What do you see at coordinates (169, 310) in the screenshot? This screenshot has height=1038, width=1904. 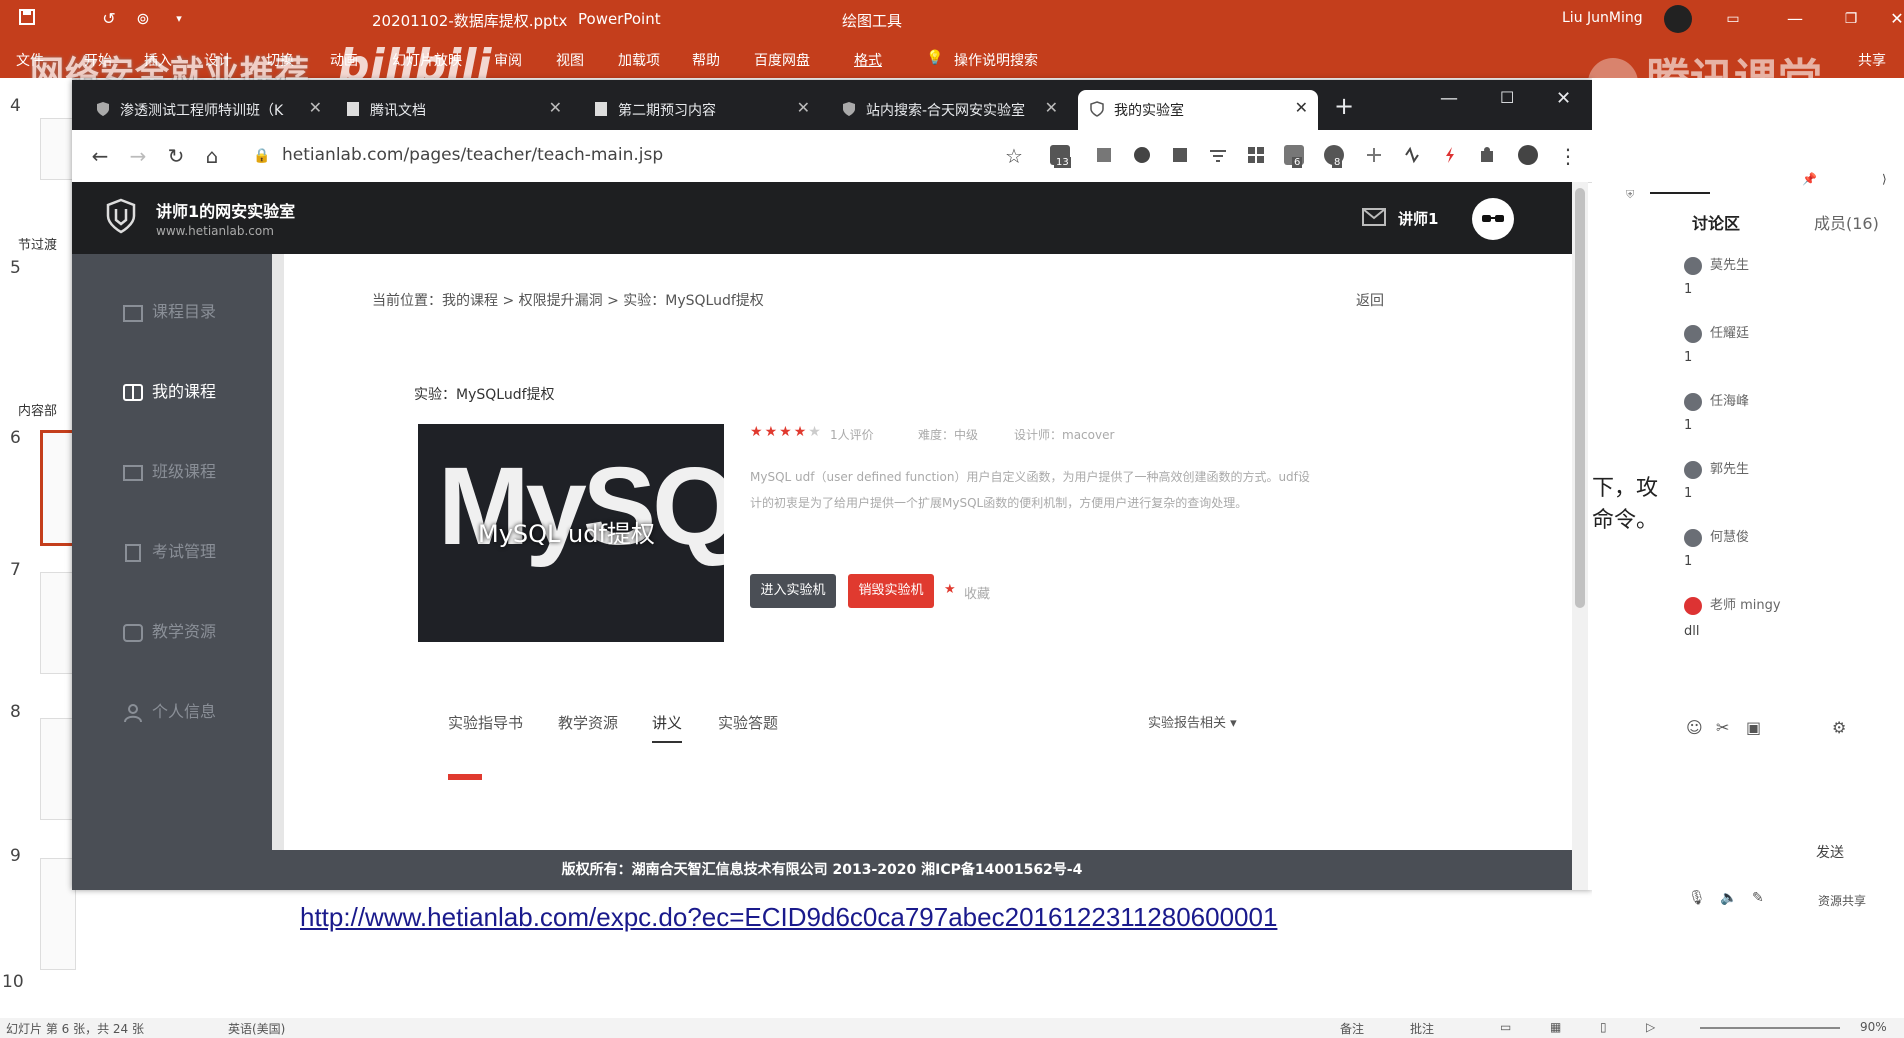 I see `sidebar-item-course-catalog: 课程目录` at bounding box center [169, 310].